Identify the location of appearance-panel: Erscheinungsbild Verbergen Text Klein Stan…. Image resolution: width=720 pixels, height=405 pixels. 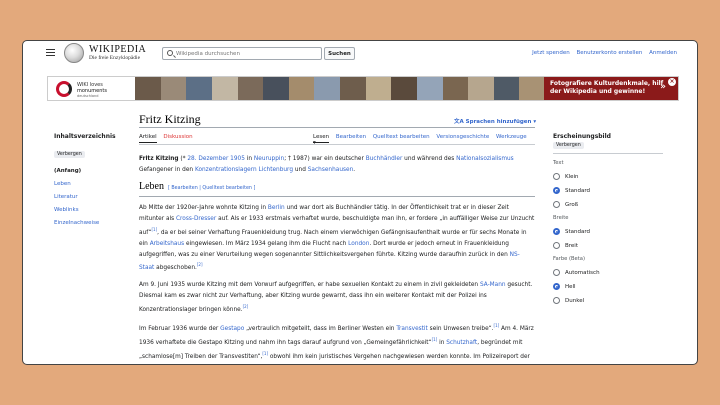
(608, 222).